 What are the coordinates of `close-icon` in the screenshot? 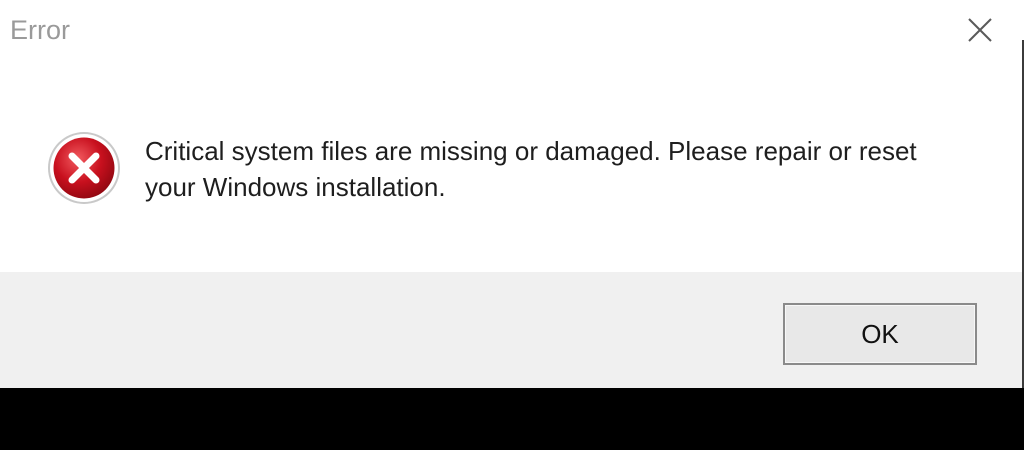 It's located at (980, 30).